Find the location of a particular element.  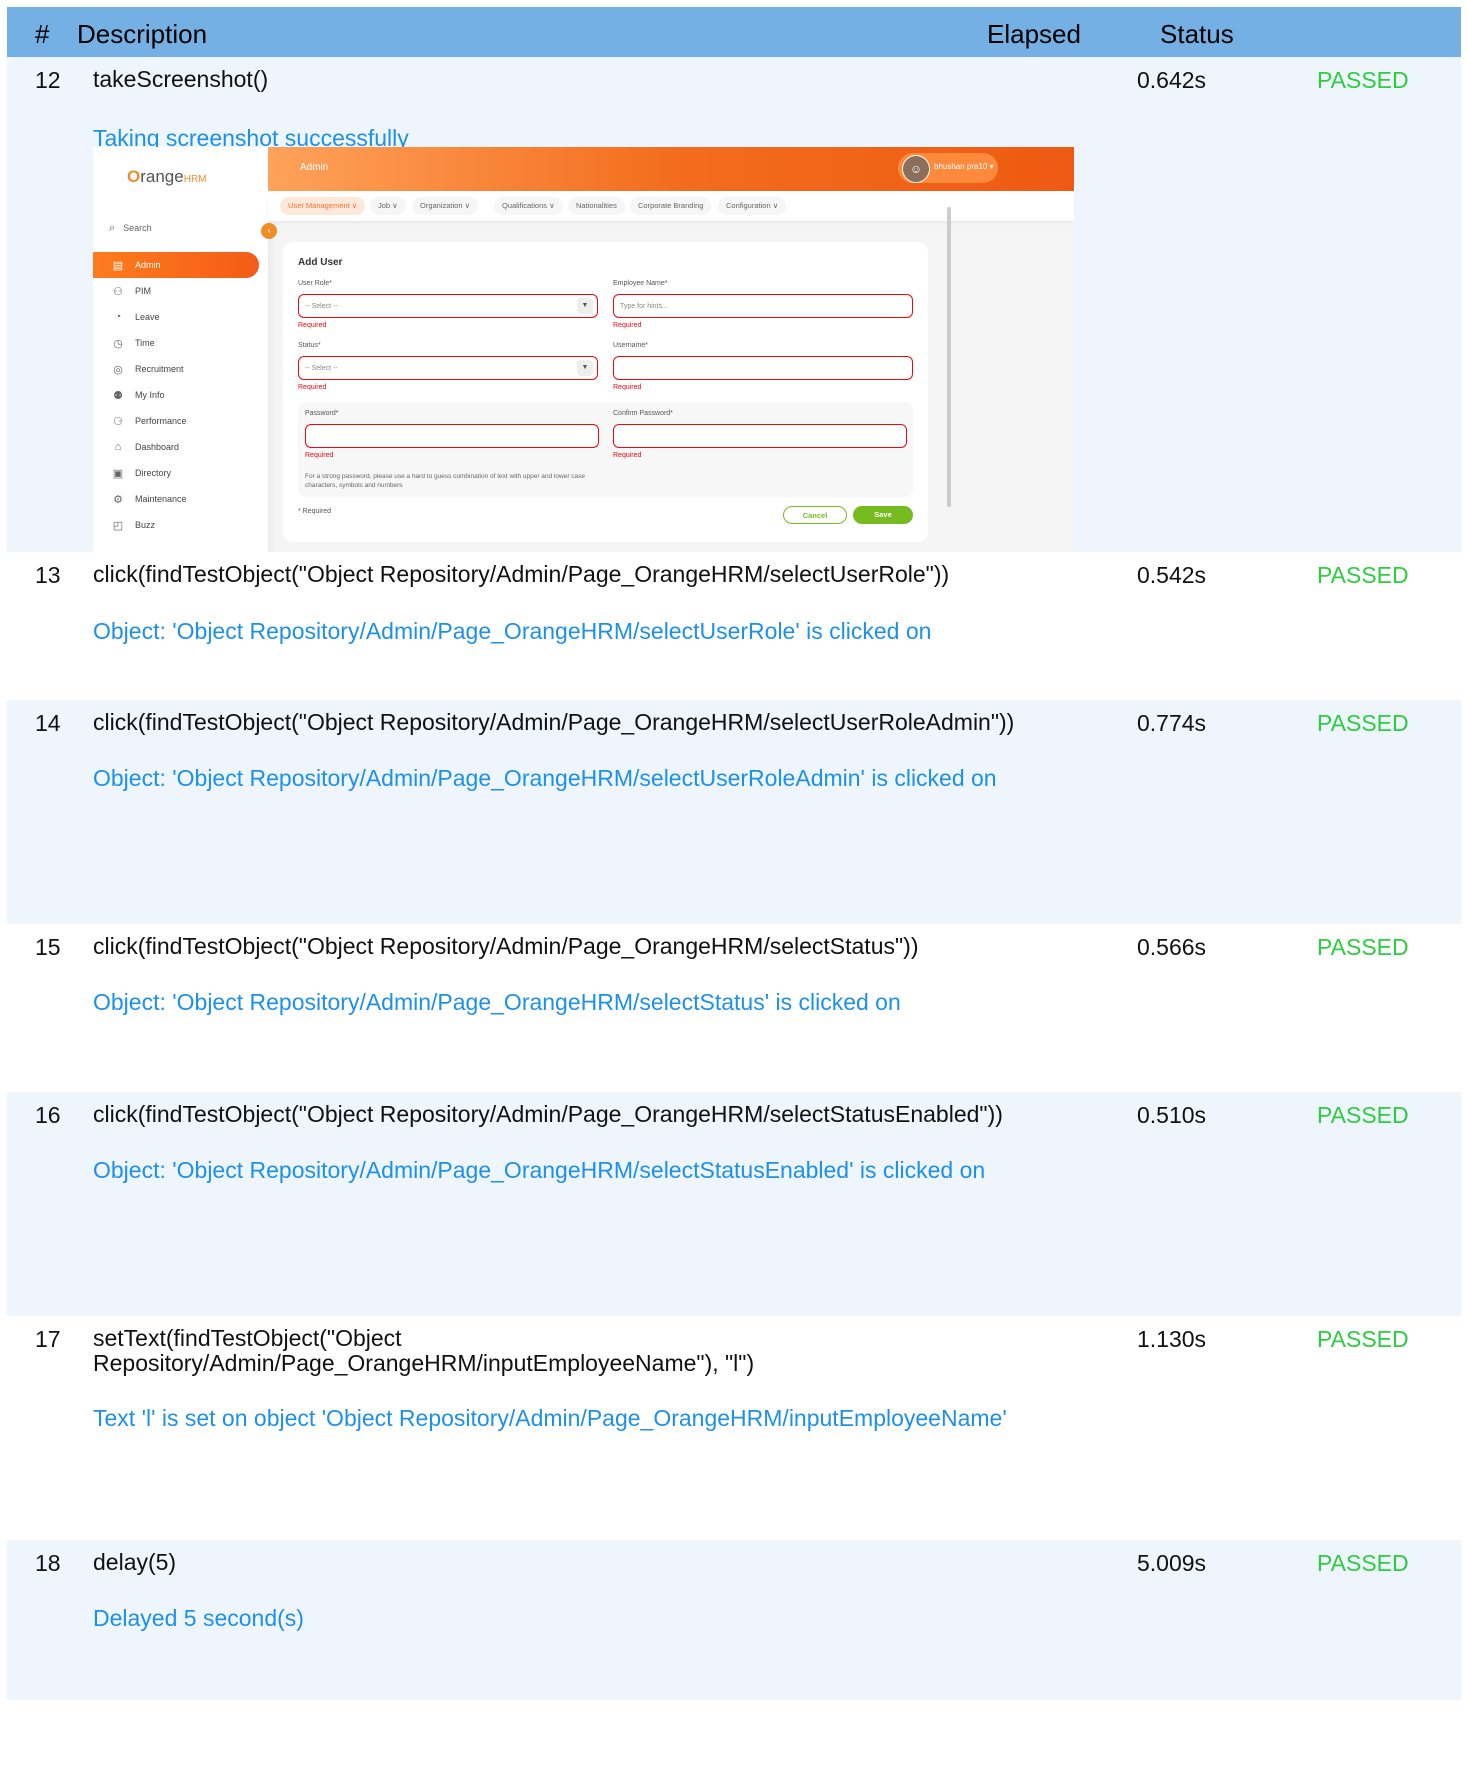

status-required: Required is located at coordinates (312, 387).